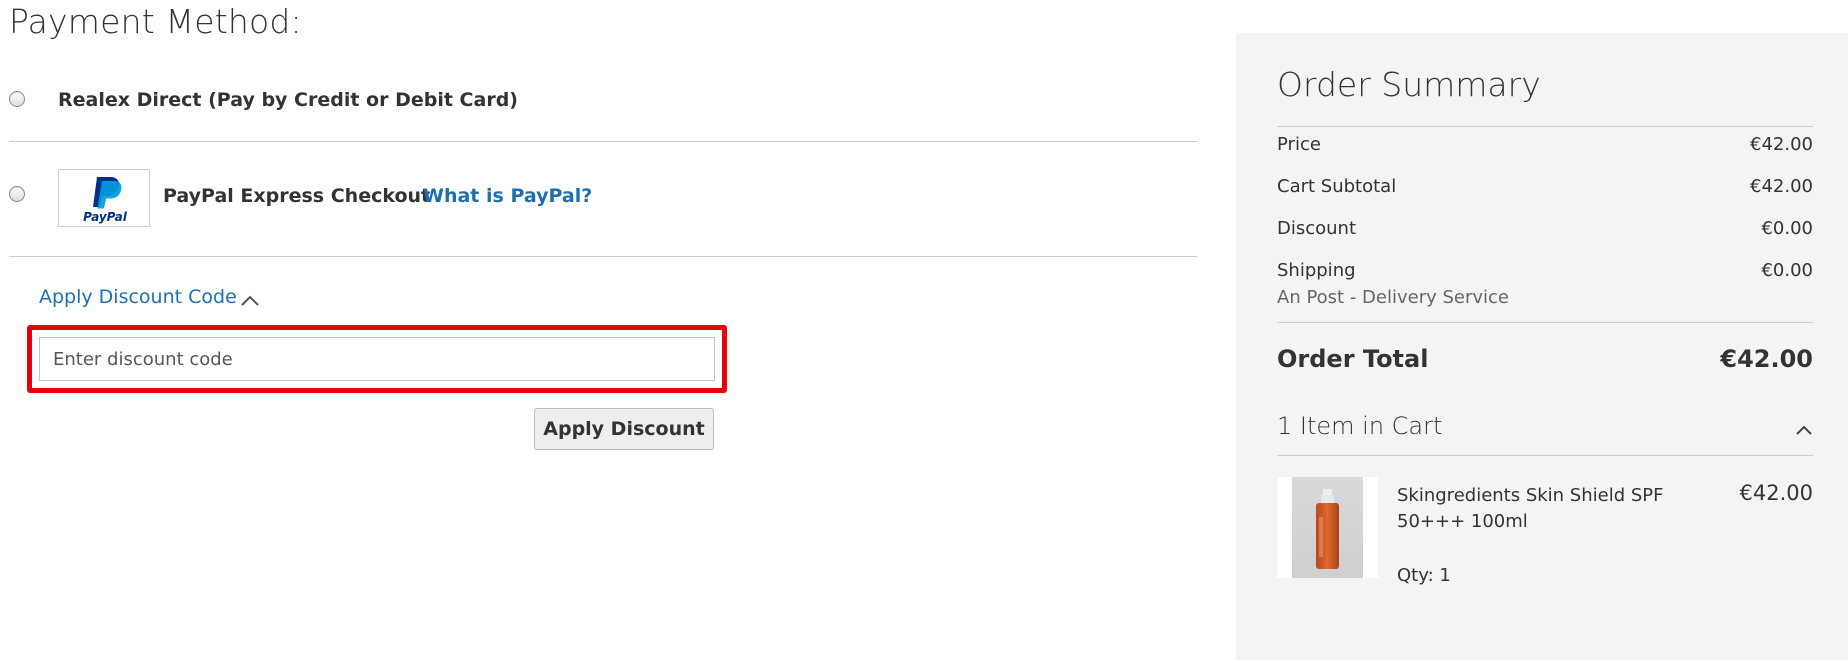 The image size is (1848, 663). What do you see at coordinates (1545, 188) in the screenshot?
I see `summary-row-subtotal: Cart Subtotal €42.00` at bounding box center [1545, 188].